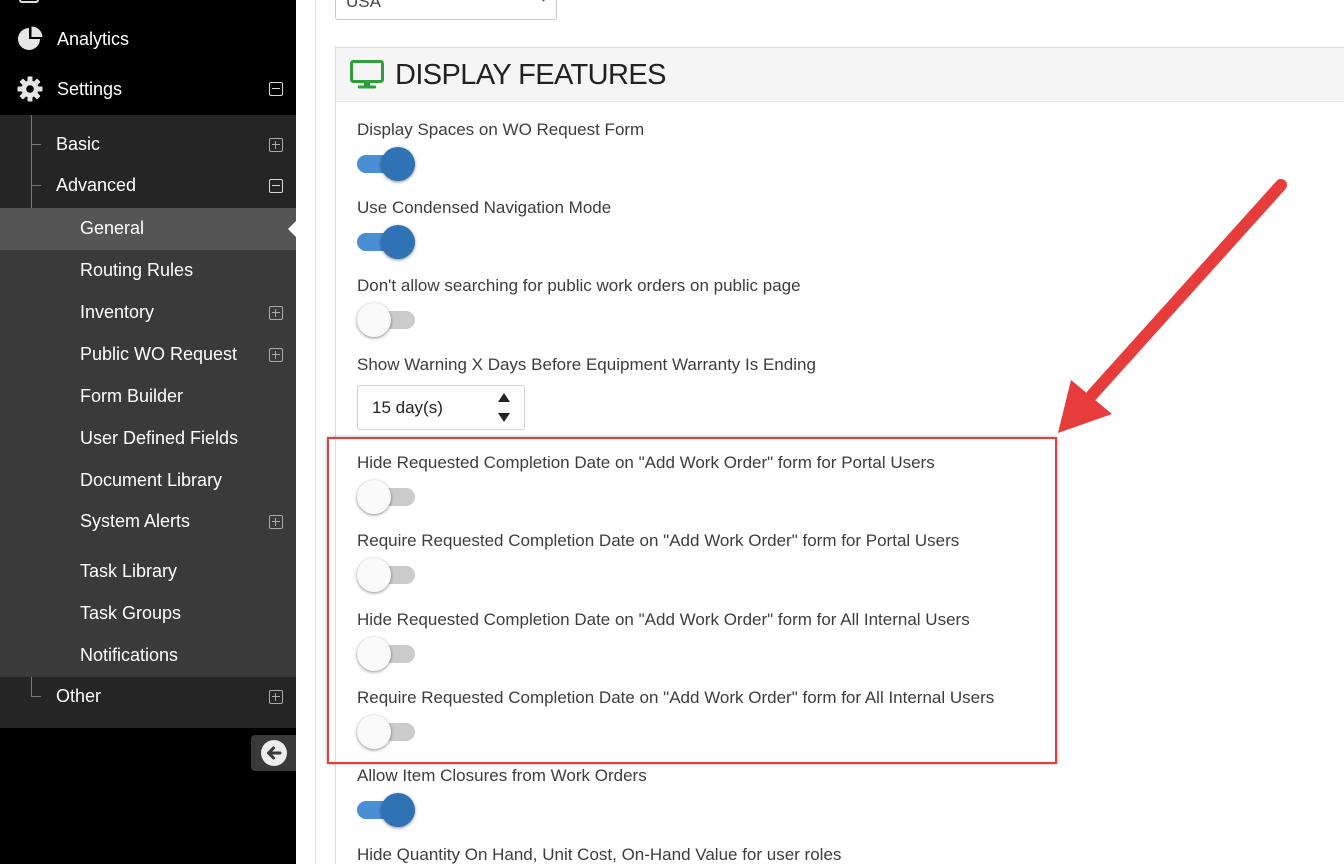 This screenshot has width=1344, height=864. Describe the element at coordinates (132, 396) in the screenshot. I see `sidebar-item-label: Form Builder` at that location.